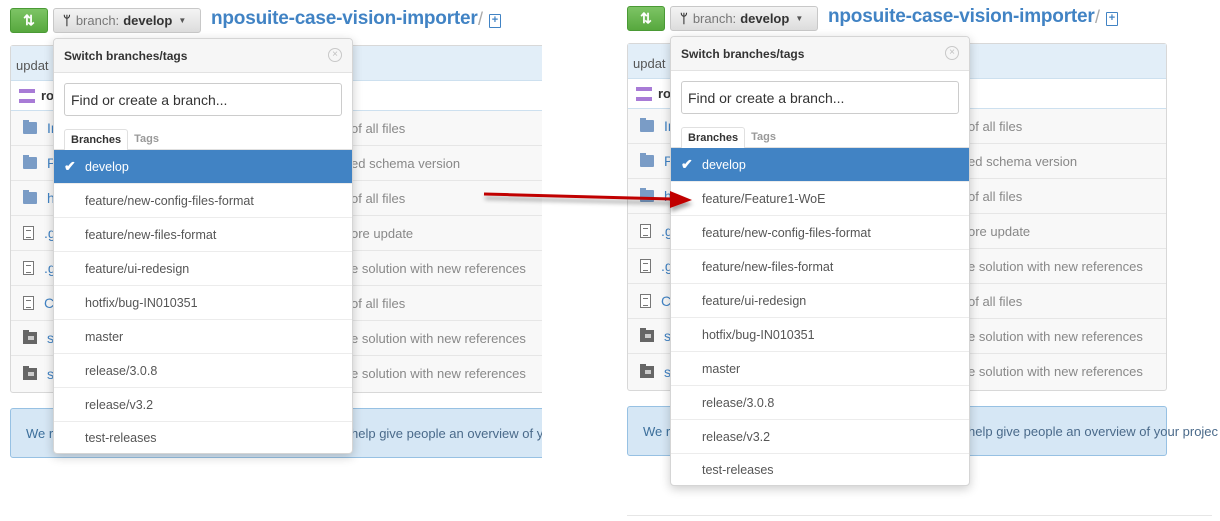  What do you see at coordinates (724, 164) in the screenshot?
I see `branch-item-label: develop` at bounding box center [724, 164].